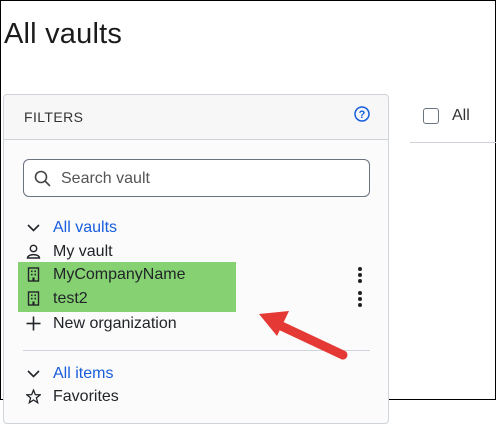 This screenshot has height=424, width=496. What do you see at coordinates (42, 178) in the screenshot?
I see `search-icon` at bounding box center [42, 178].